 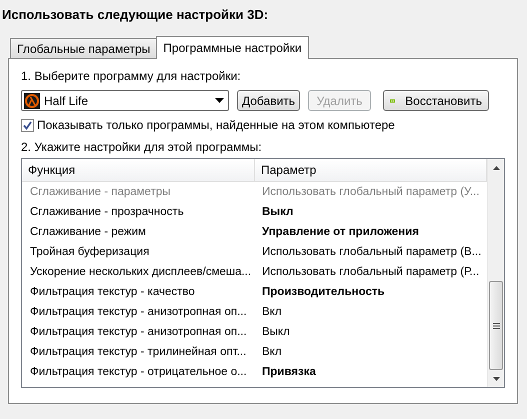 I want to click on section-heading: Использовать следующие настройки 3D:, so click(x=135, y=15).